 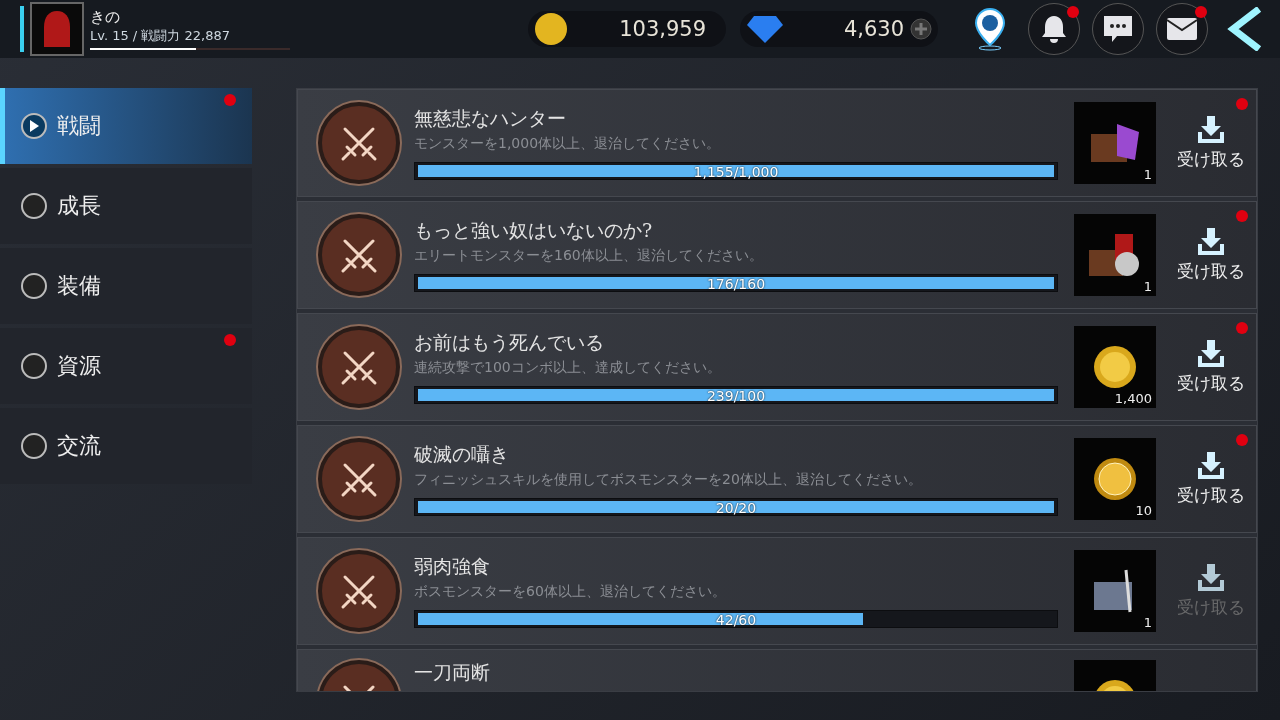 I want to click on reward-count: 1,400, so click(x=1133, y=398).